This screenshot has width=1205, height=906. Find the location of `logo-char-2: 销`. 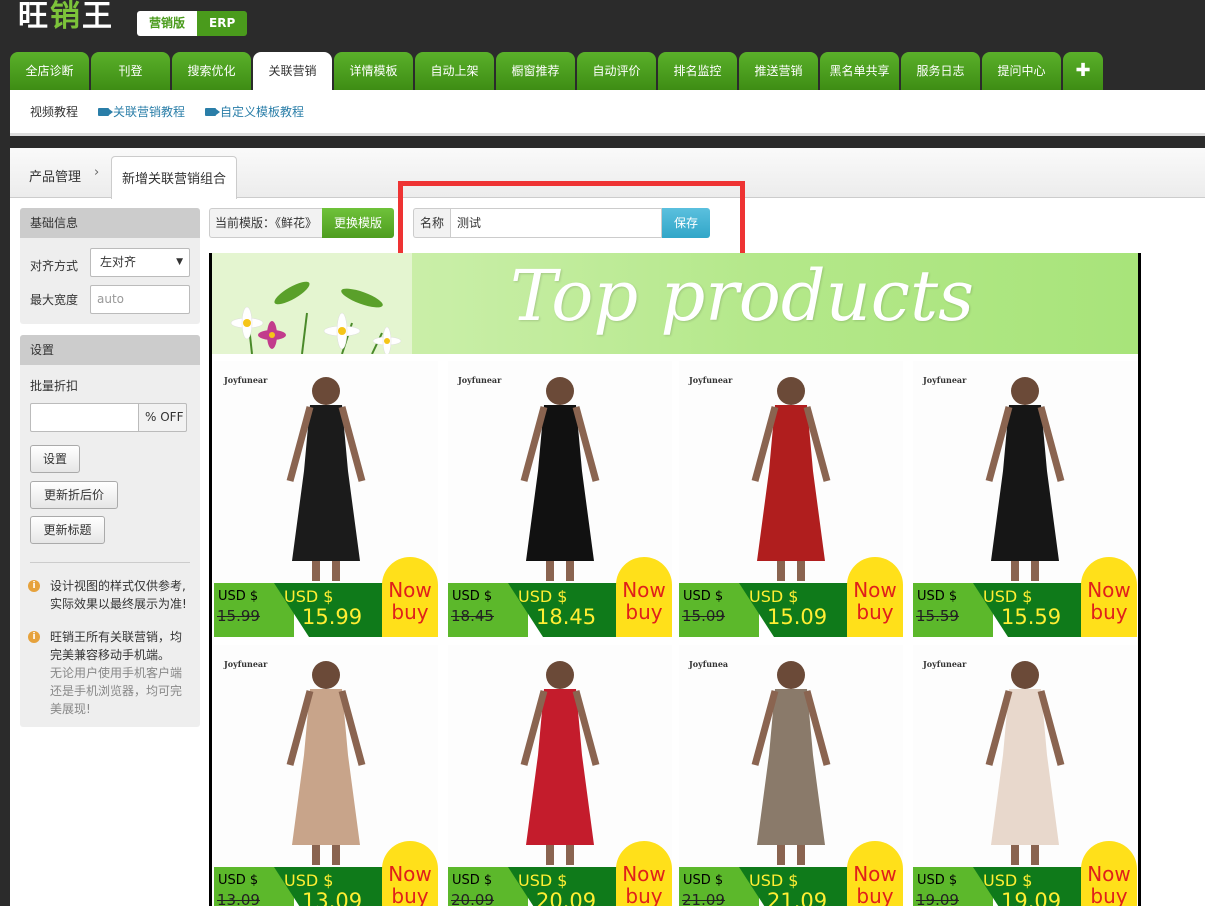

logo-char-2: 销 is located at coordinates (66, 17).